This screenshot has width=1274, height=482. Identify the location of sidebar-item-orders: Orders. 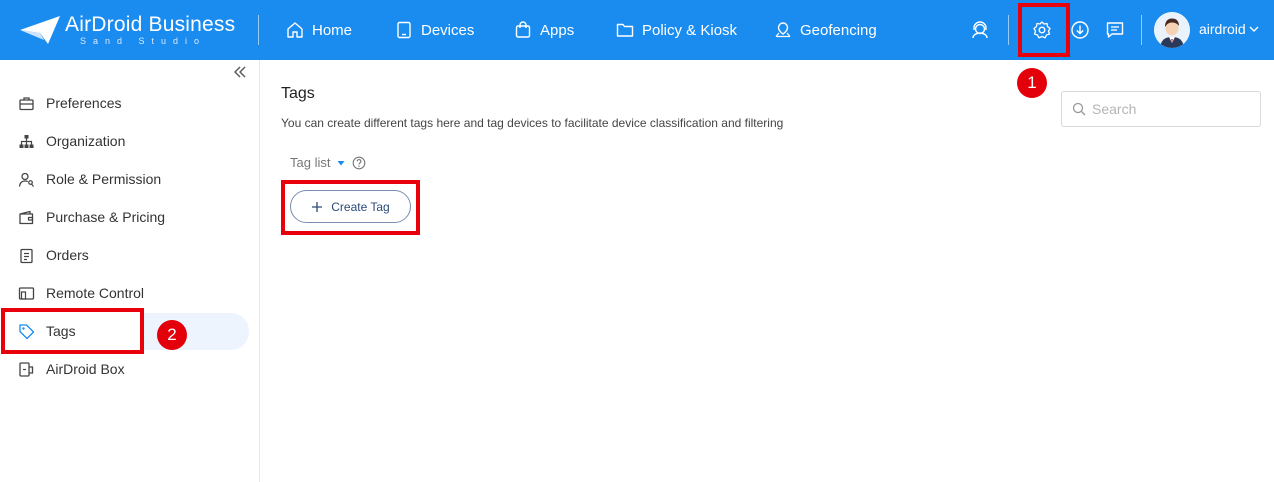
(125, 255).